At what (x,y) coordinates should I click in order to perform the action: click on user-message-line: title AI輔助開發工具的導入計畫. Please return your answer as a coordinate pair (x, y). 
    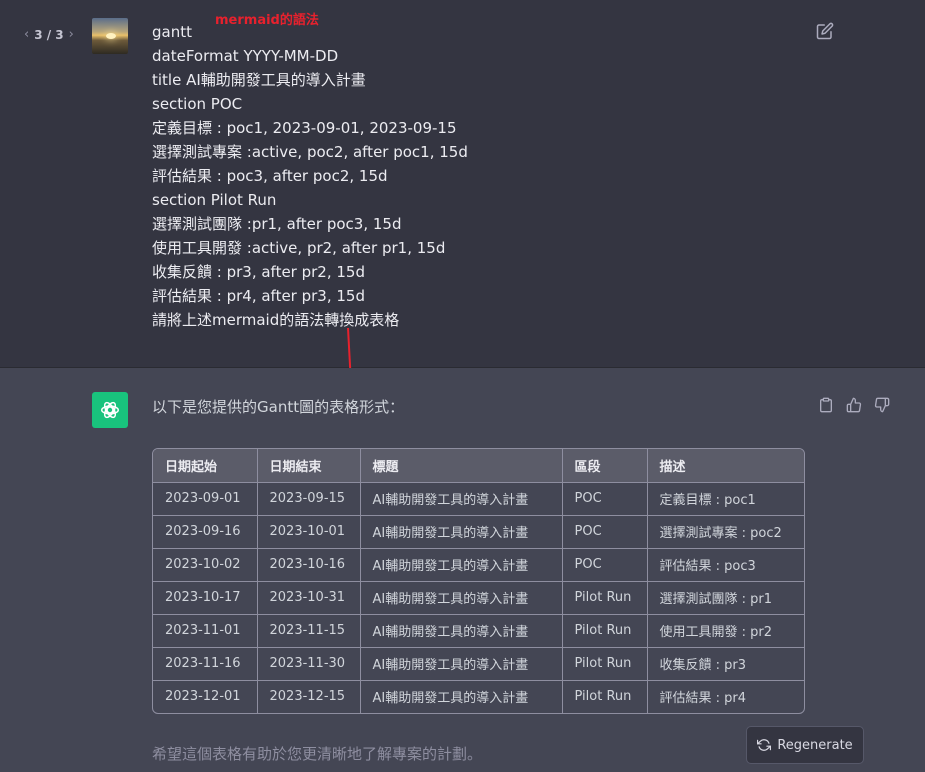
    Looking at the image, I should click on (259, 80).